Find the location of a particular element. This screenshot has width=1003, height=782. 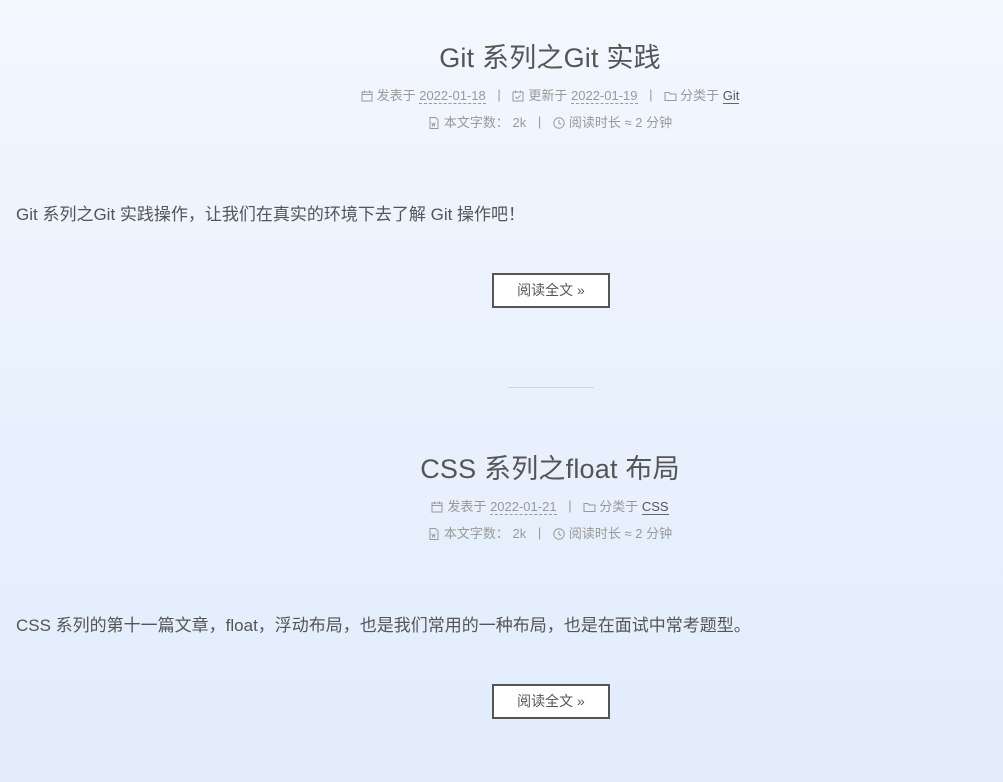

post-title: Git 系列之Git 实践 is located at coordinates (550, 58).